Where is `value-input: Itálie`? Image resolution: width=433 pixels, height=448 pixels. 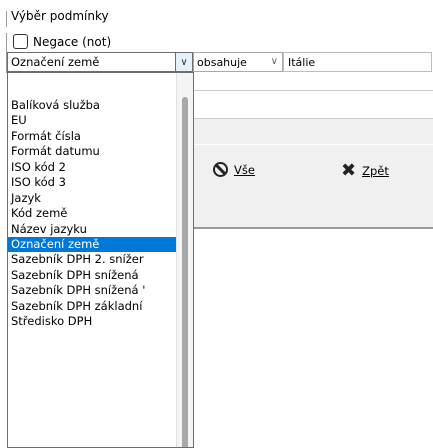
value-input: Itálie is located at coordinates (357, 62).